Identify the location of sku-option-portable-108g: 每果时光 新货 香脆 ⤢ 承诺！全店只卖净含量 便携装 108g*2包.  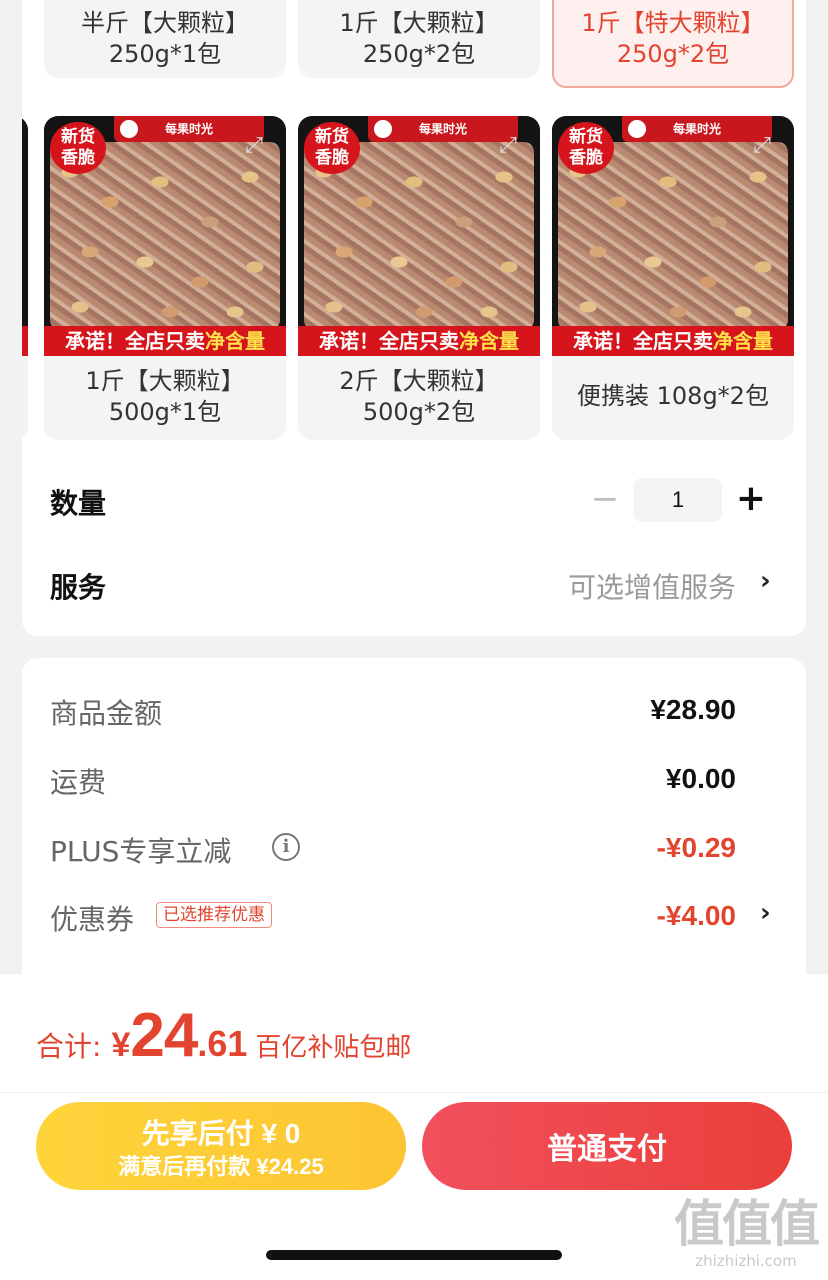
(673, 278).